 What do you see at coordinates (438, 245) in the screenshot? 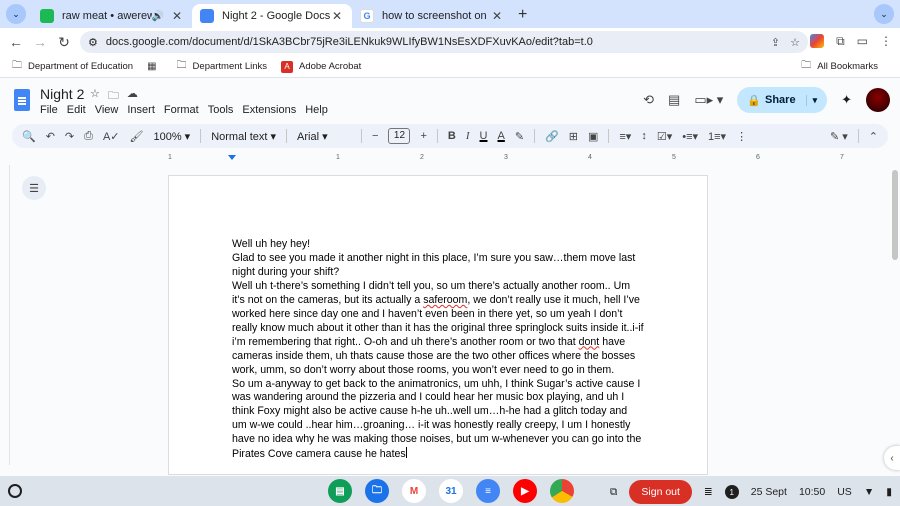
I see `paragraph: Well uh hey hey!` at bounding box center [438, 245].